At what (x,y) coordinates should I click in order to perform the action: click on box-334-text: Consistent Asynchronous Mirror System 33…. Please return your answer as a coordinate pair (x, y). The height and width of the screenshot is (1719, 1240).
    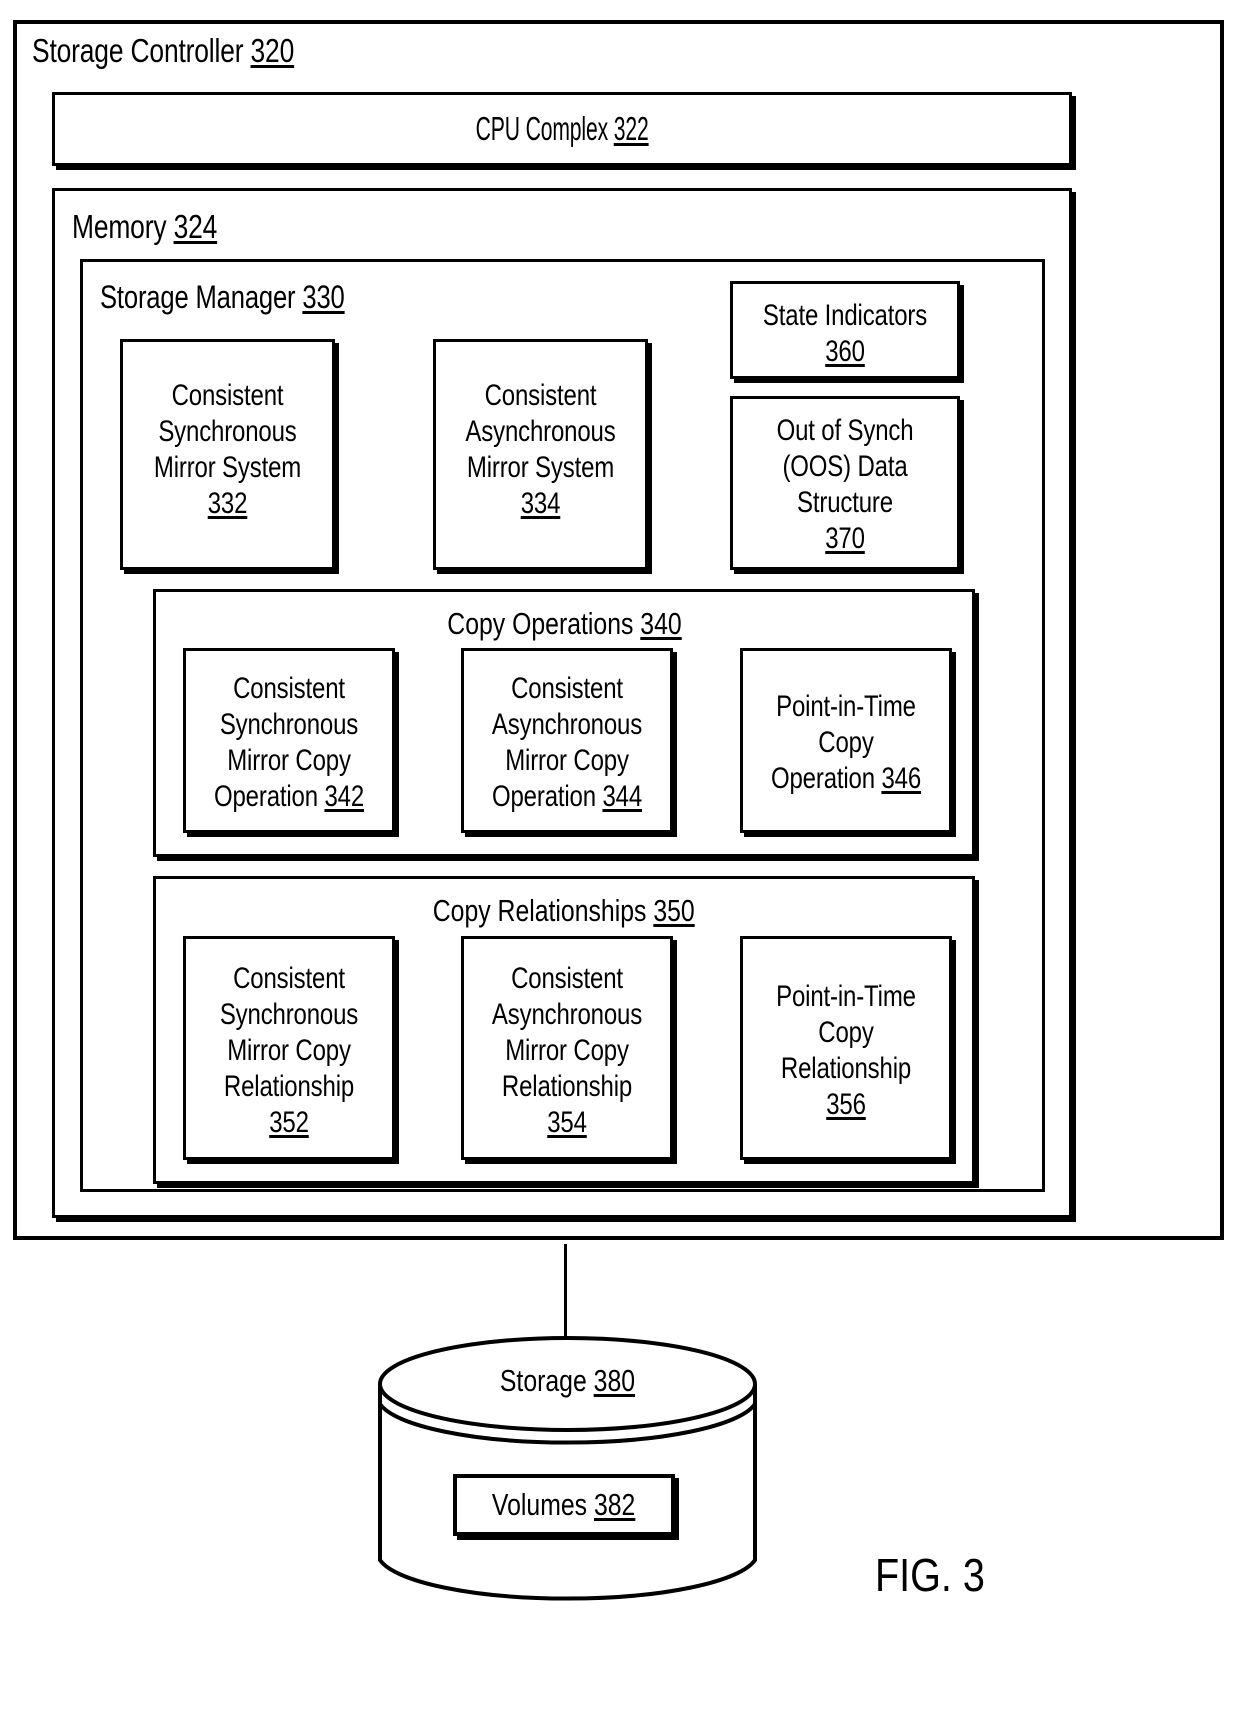
    Looking at the image, I should click on (540, 449).